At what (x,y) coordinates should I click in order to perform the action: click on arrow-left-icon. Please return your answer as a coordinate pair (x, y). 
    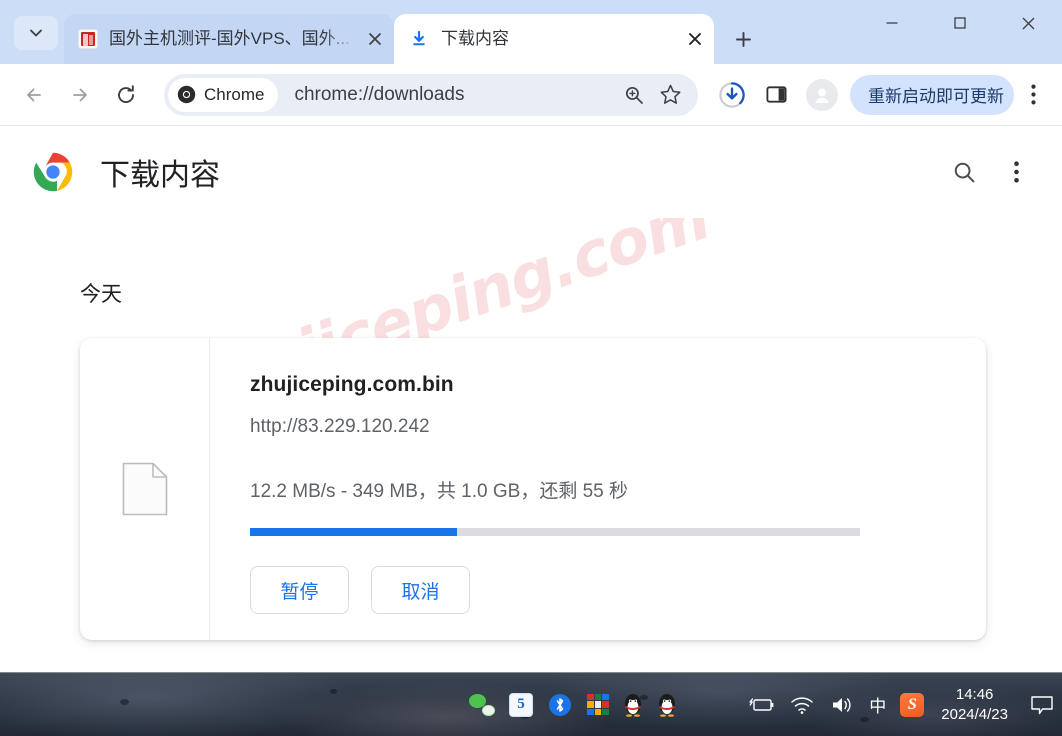
    Looking at the image, I should click on (34, 94).